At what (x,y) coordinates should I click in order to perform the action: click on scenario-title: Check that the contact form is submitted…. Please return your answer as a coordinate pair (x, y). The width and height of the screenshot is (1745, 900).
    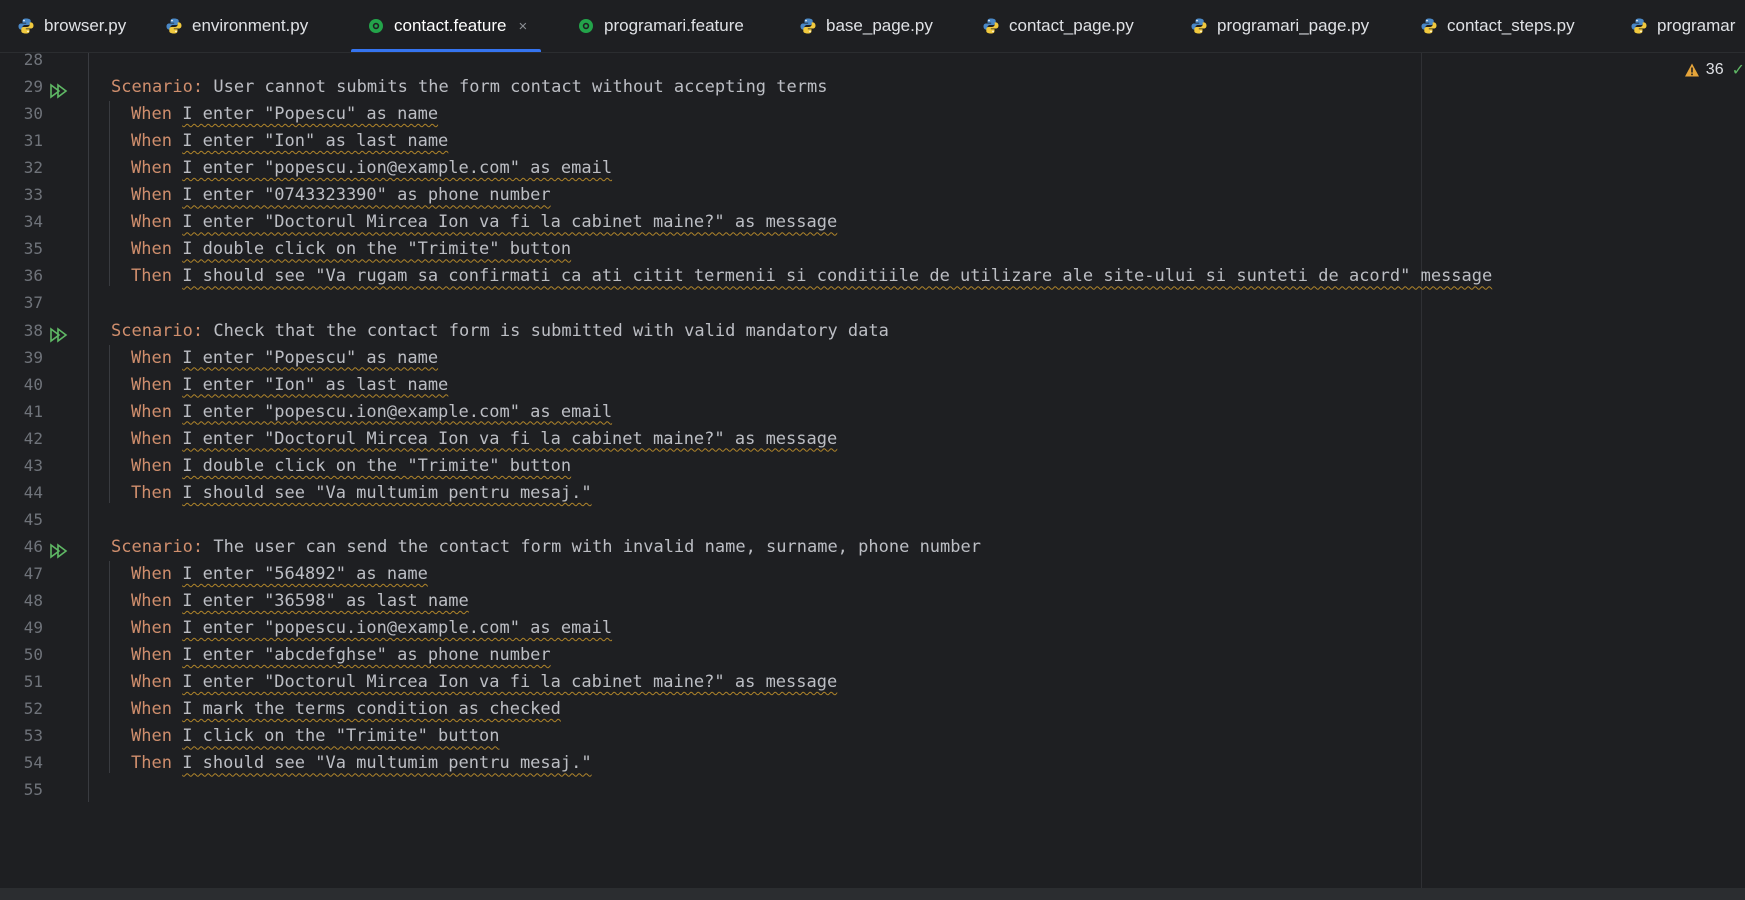
    Looking at the image, I should click on (546, 330).